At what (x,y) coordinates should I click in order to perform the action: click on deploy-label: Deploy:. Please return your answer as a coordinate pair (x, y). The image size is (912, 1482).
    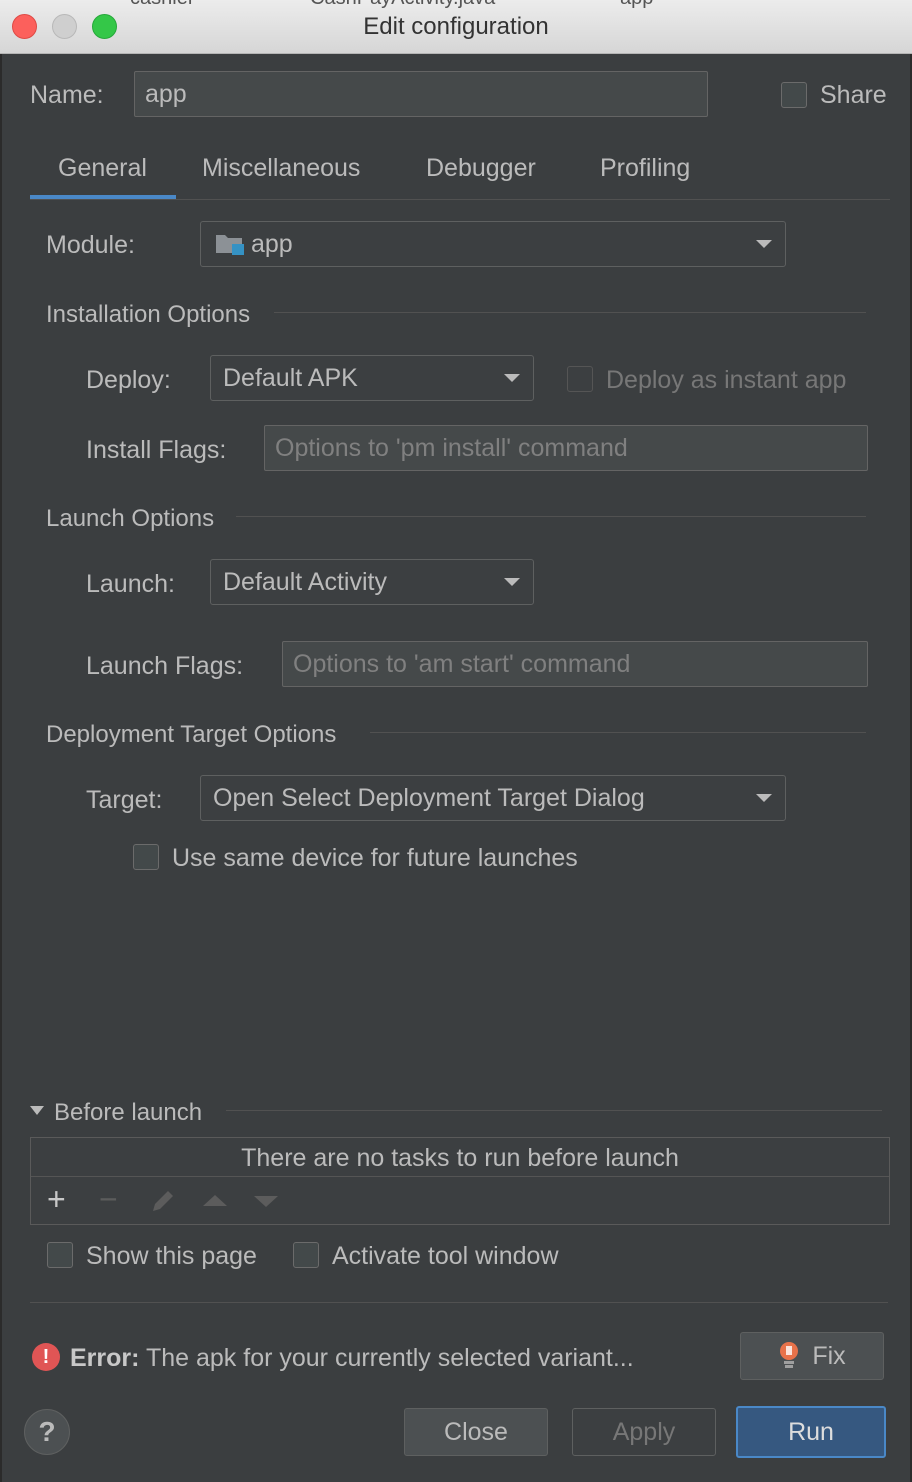
    Looking at the image, I should click on (128, 380).